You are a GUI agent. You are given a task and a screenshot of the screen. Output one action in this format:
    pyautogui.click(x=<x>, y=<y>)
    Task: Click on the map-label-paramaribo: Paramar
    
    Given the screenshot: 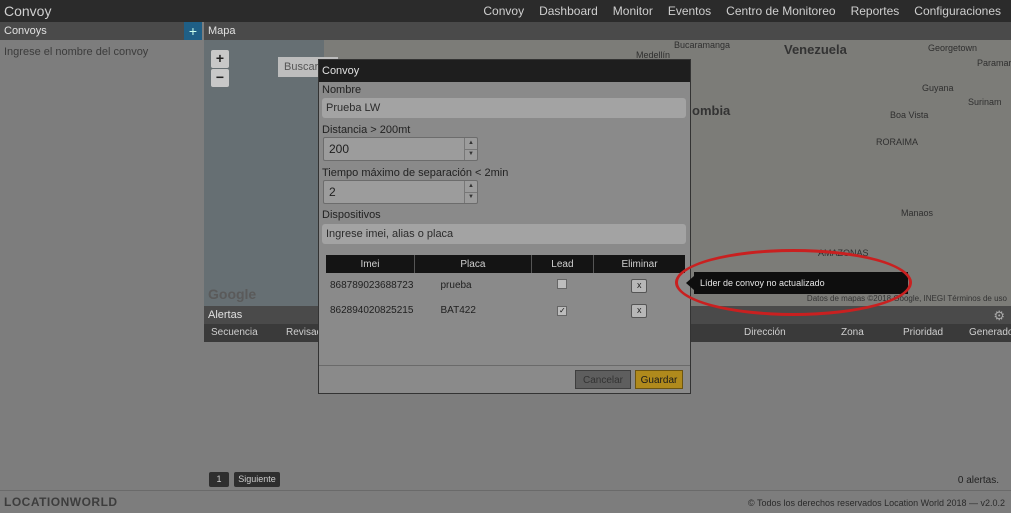 What is the action you would take?
    pyautogui.click(x=994, y=63)
    